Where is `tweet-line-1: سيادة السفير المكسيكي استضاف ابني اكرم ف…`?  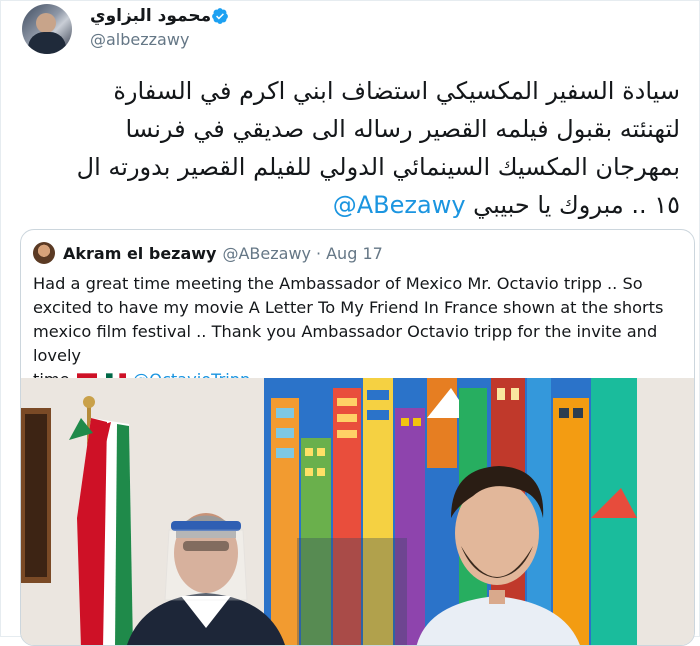 tweet-line-1: سيادة السفير المكسيكي استضاف ابني اكرم ف… is located at coordinates (396, 91).